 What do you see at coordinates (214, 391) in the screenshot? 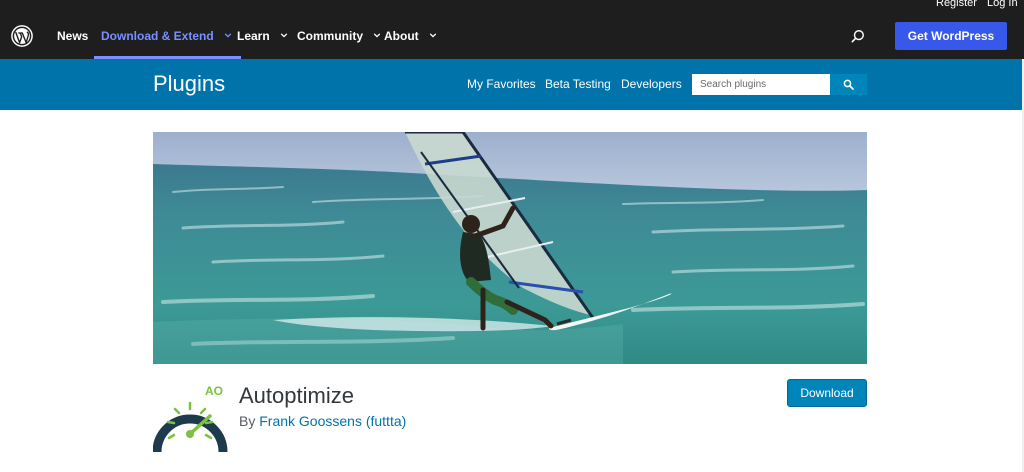
I see `icon-ao-text: AO` at bounding box center [214, 391].